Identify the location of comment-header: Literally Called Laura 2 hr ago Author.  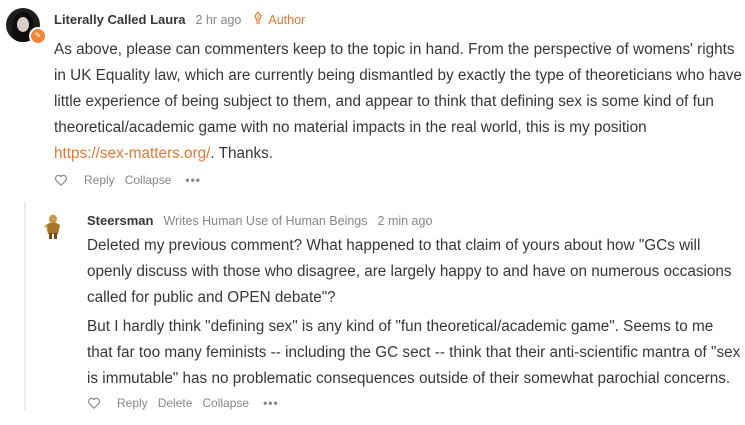
(180, 19).